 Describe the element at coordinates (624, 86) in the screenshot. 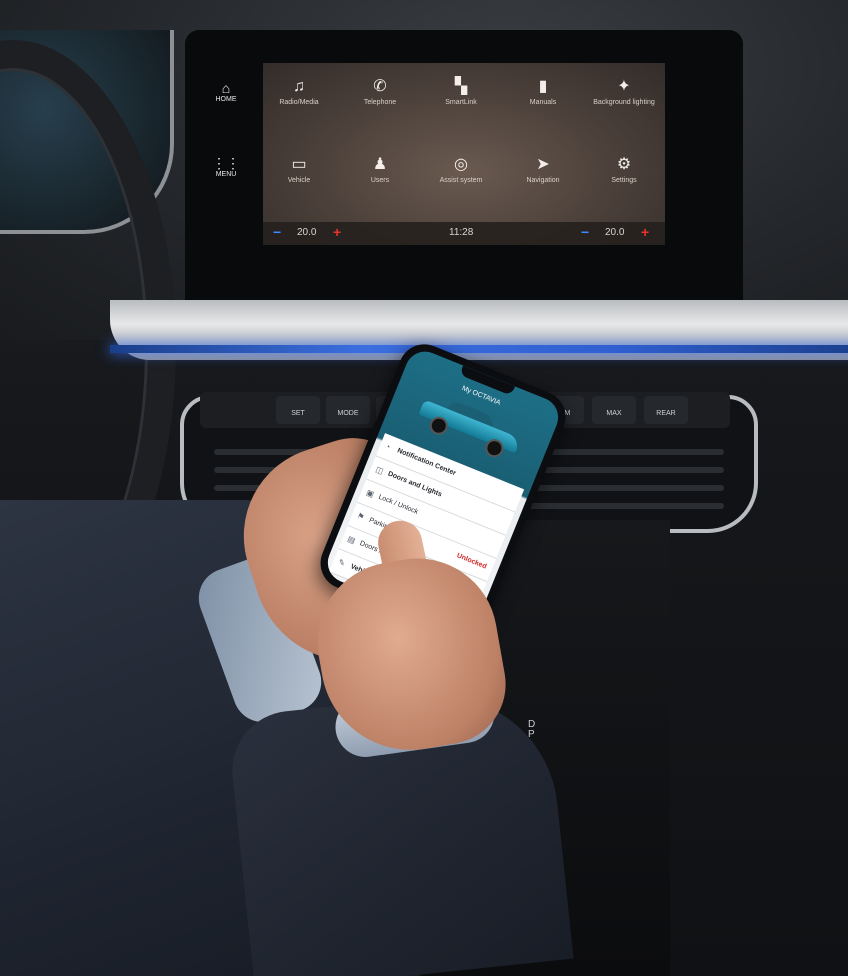

I see `lighting-icon: ✦` at that location.